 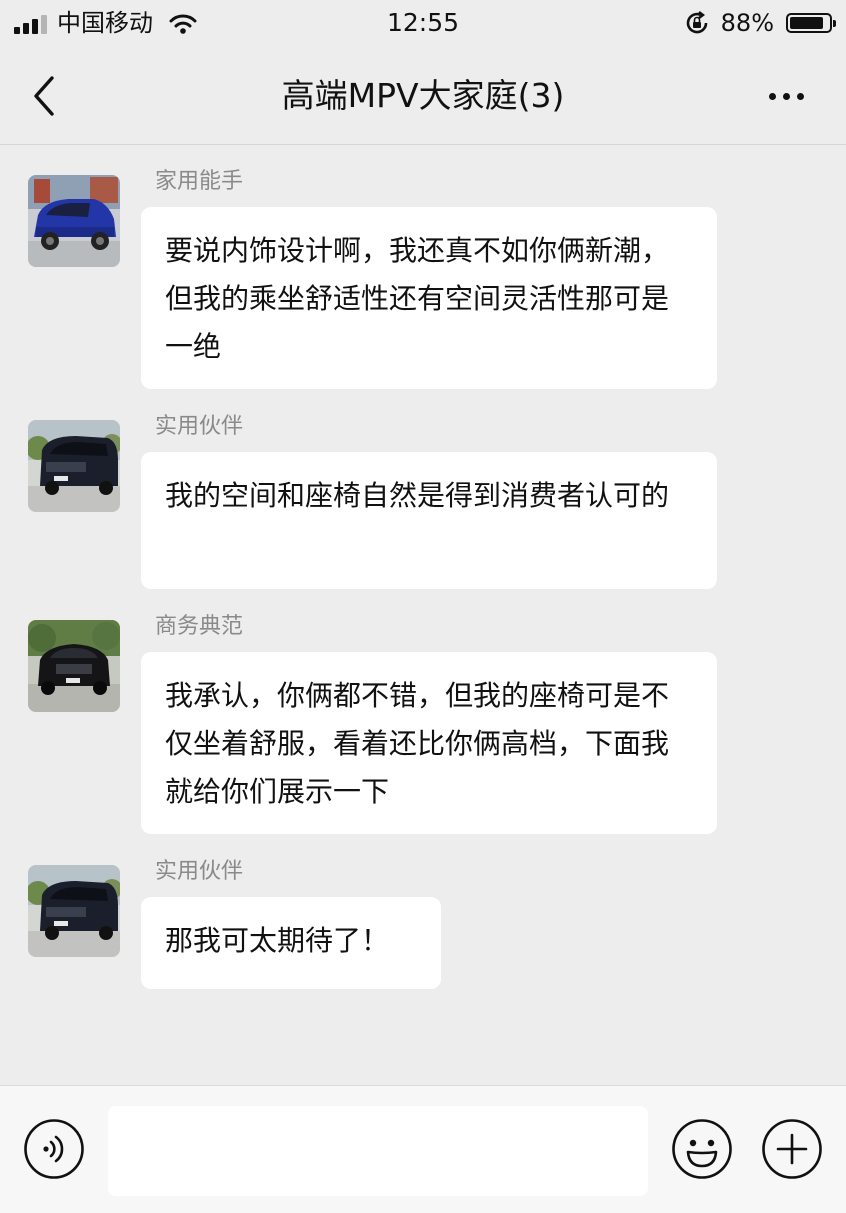 I want to click on plus-icon, so click(x=792, y=1149).